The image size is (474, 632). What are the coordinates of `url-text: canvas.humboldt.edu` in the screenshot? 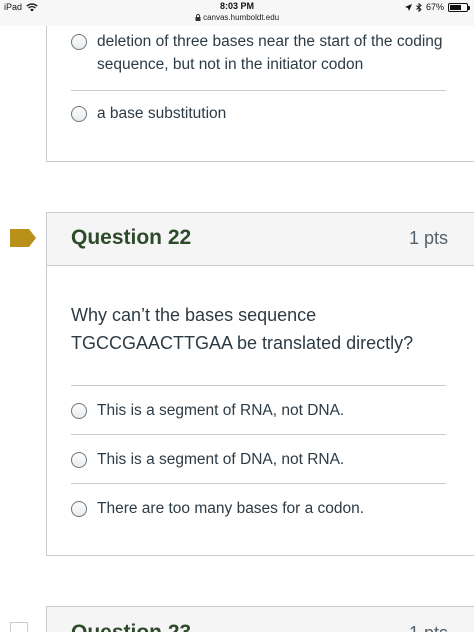 It's located at (241, 17).